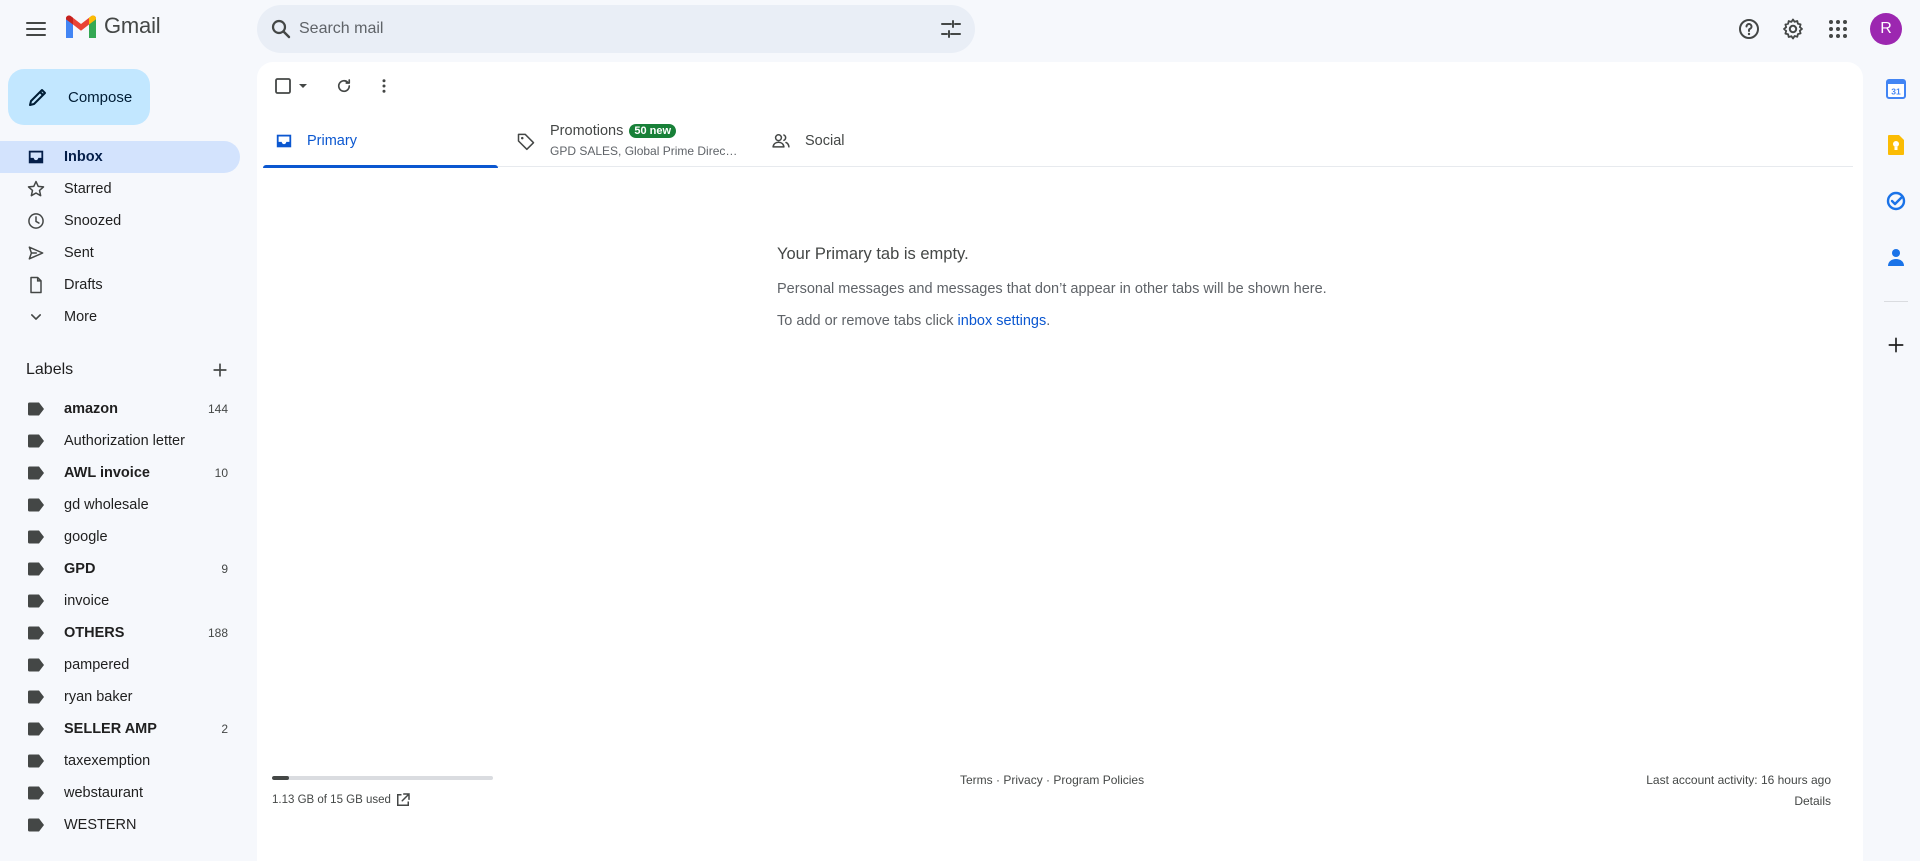 This screenshot has width=1920, height=861. I want to click on mail-toolbar, so click(1060, 86).